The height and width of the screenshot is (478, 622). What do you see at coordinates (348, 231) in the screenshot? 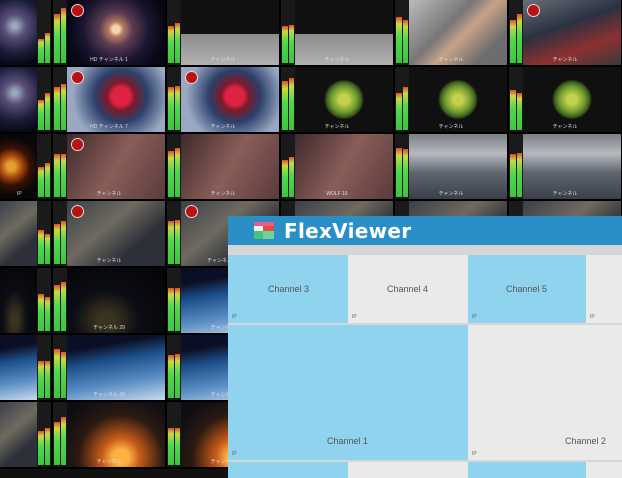
I see `flexviewer-title: FlexViewer` at bounding box center [348, 231].